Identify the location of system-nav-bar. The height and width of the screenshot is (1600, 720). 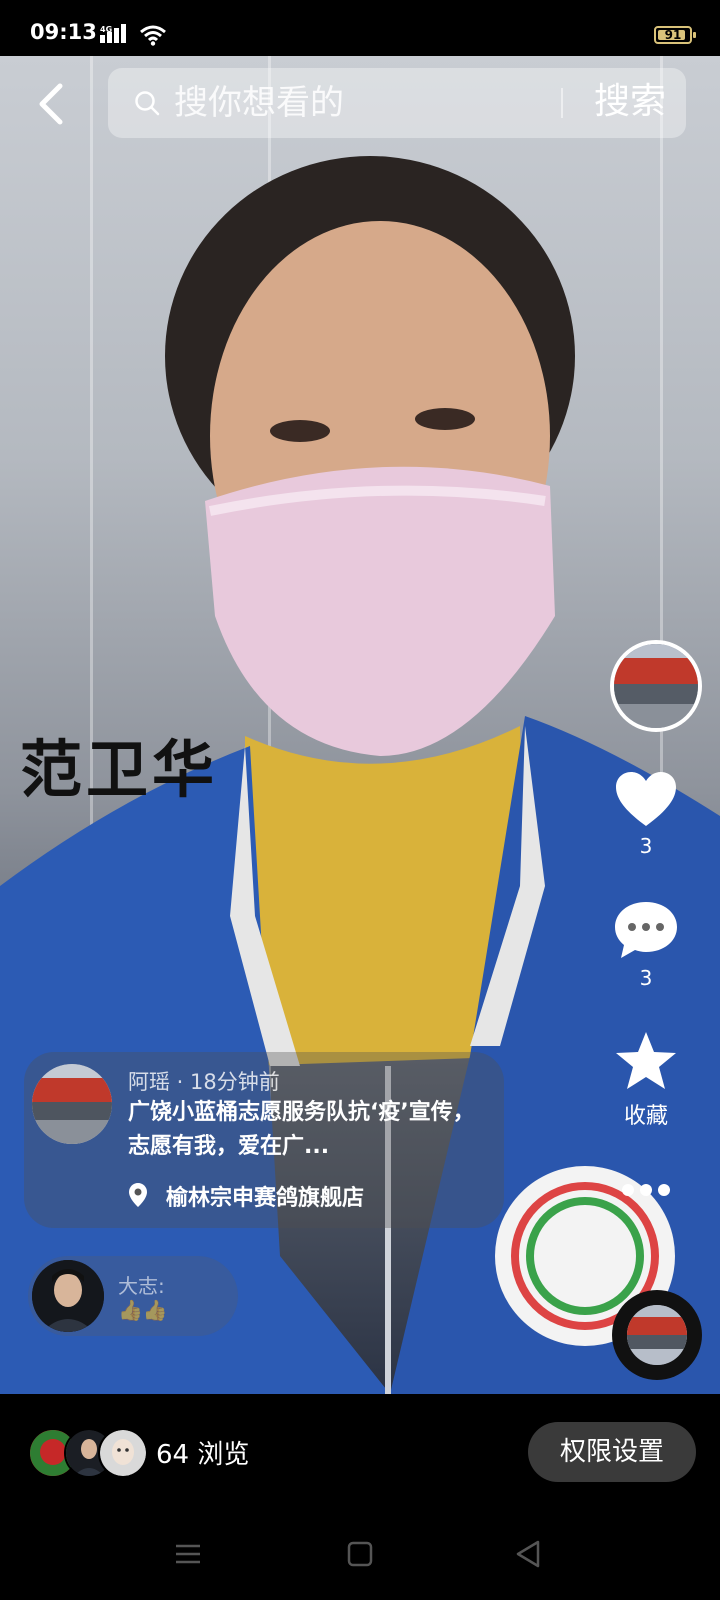
(360, 1552).